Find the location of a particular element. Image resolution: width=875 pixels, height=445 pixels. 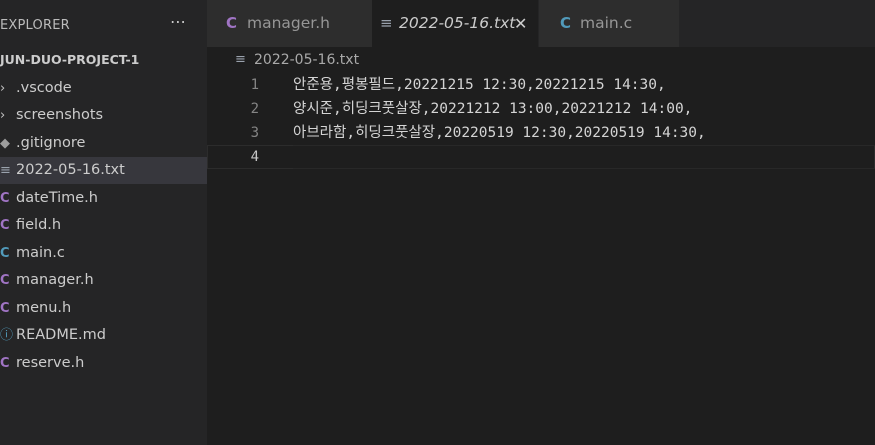

tree-item-vscode: › .vscode is located at coordinates (103, 88).